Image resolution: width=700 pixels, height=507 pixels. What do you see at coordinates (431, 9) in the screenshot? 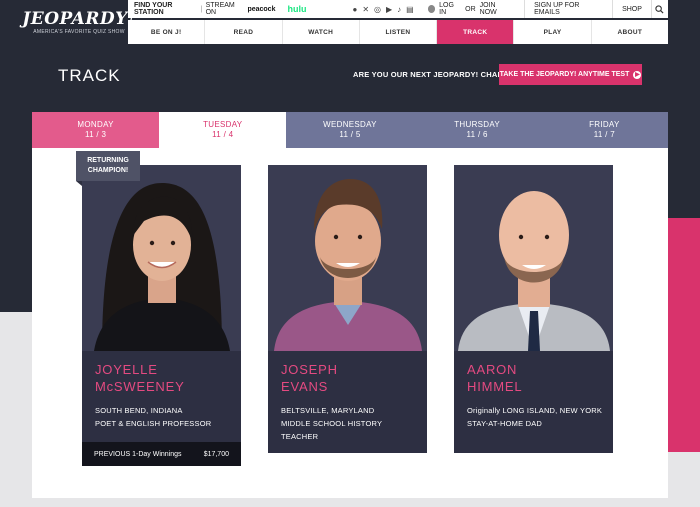
I see `user-icon` at bounding box center [431, 9].